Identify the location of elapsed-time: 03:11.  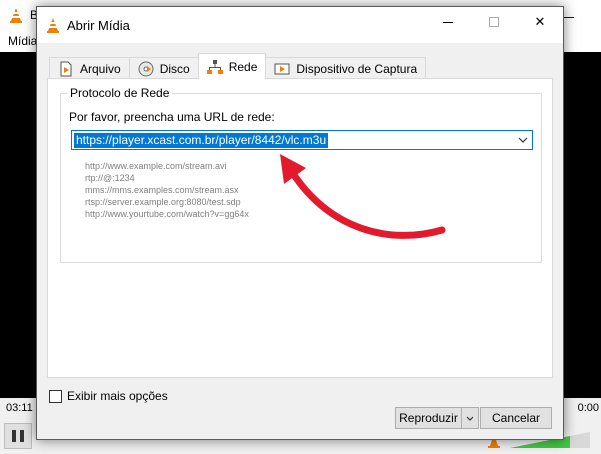
(19, 408).